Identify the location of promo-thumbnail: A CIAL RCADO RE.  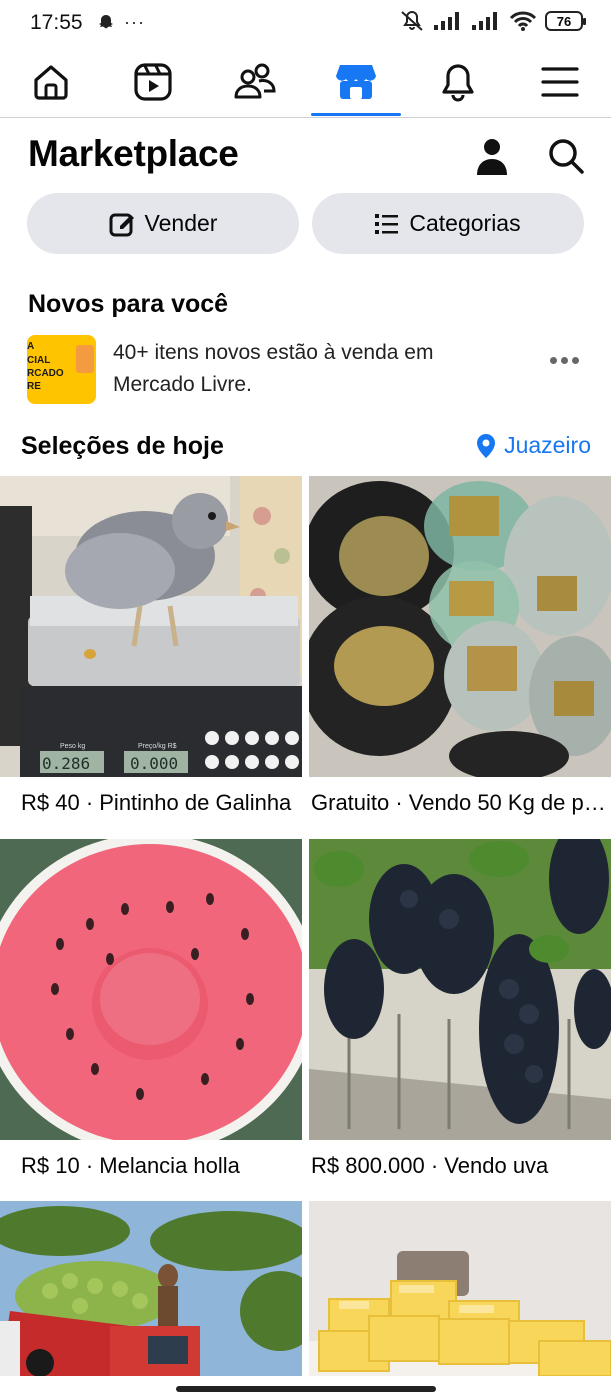
(61, 369).